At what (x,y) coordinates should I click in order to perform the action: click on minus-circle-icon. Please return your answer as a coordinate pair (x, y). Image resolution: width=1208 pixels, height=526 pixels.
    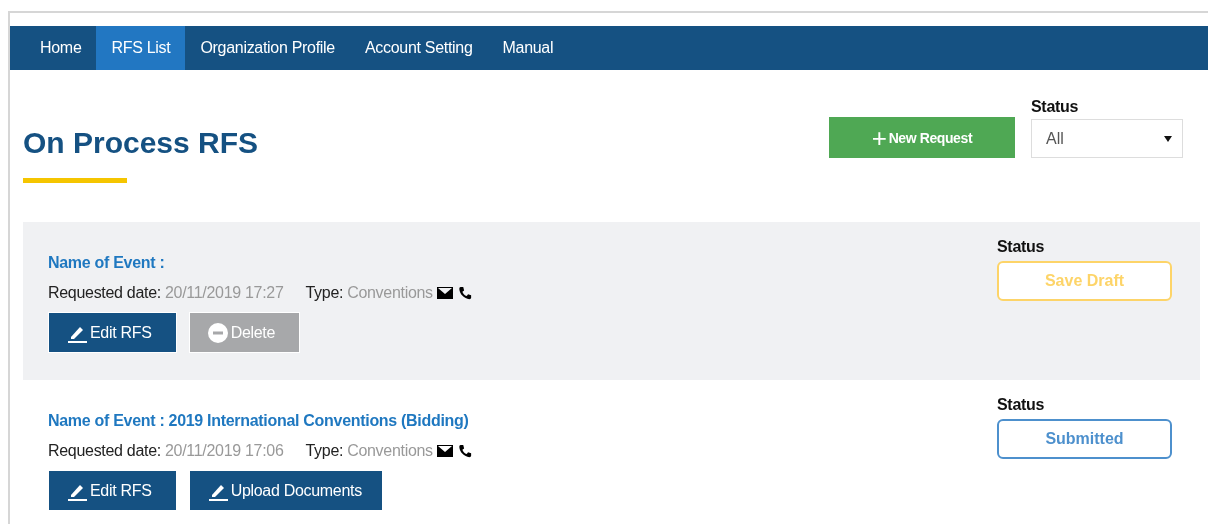
    Looking at the image, I should click on (217, 332).